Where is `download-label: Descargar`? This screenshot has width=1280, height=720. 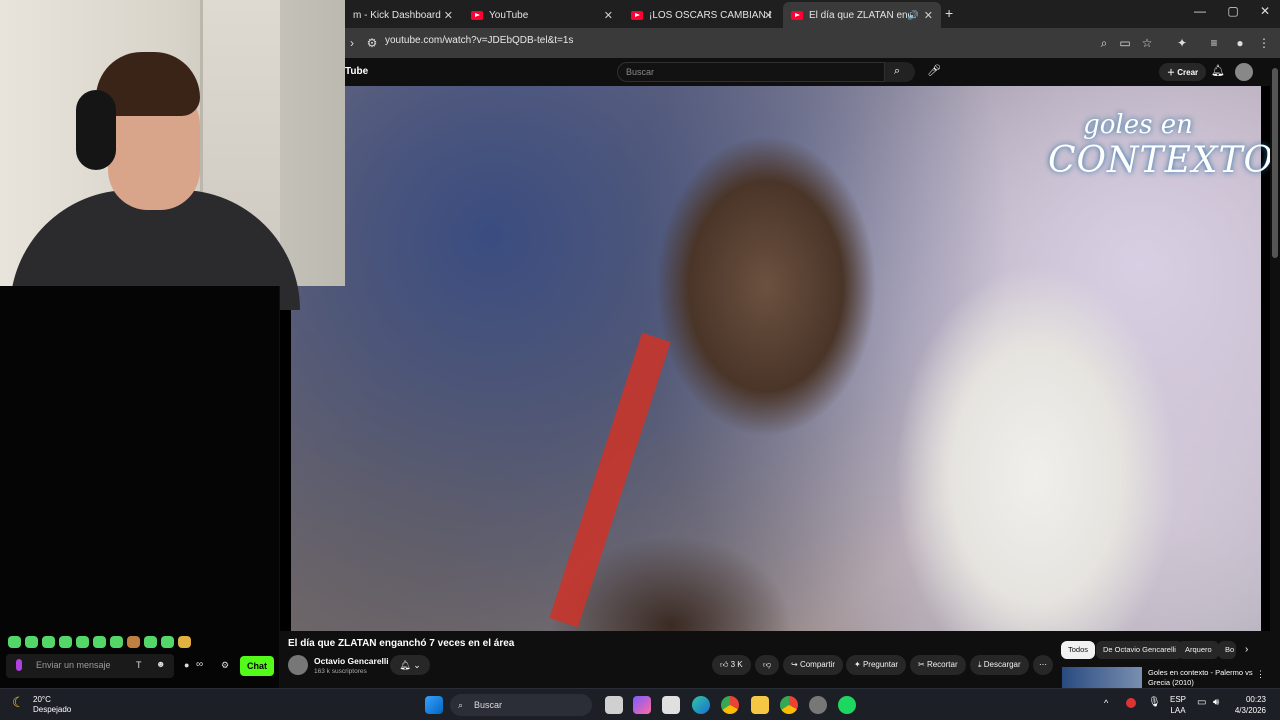 download-label: Descargar is located at coordinates (1002, 664).